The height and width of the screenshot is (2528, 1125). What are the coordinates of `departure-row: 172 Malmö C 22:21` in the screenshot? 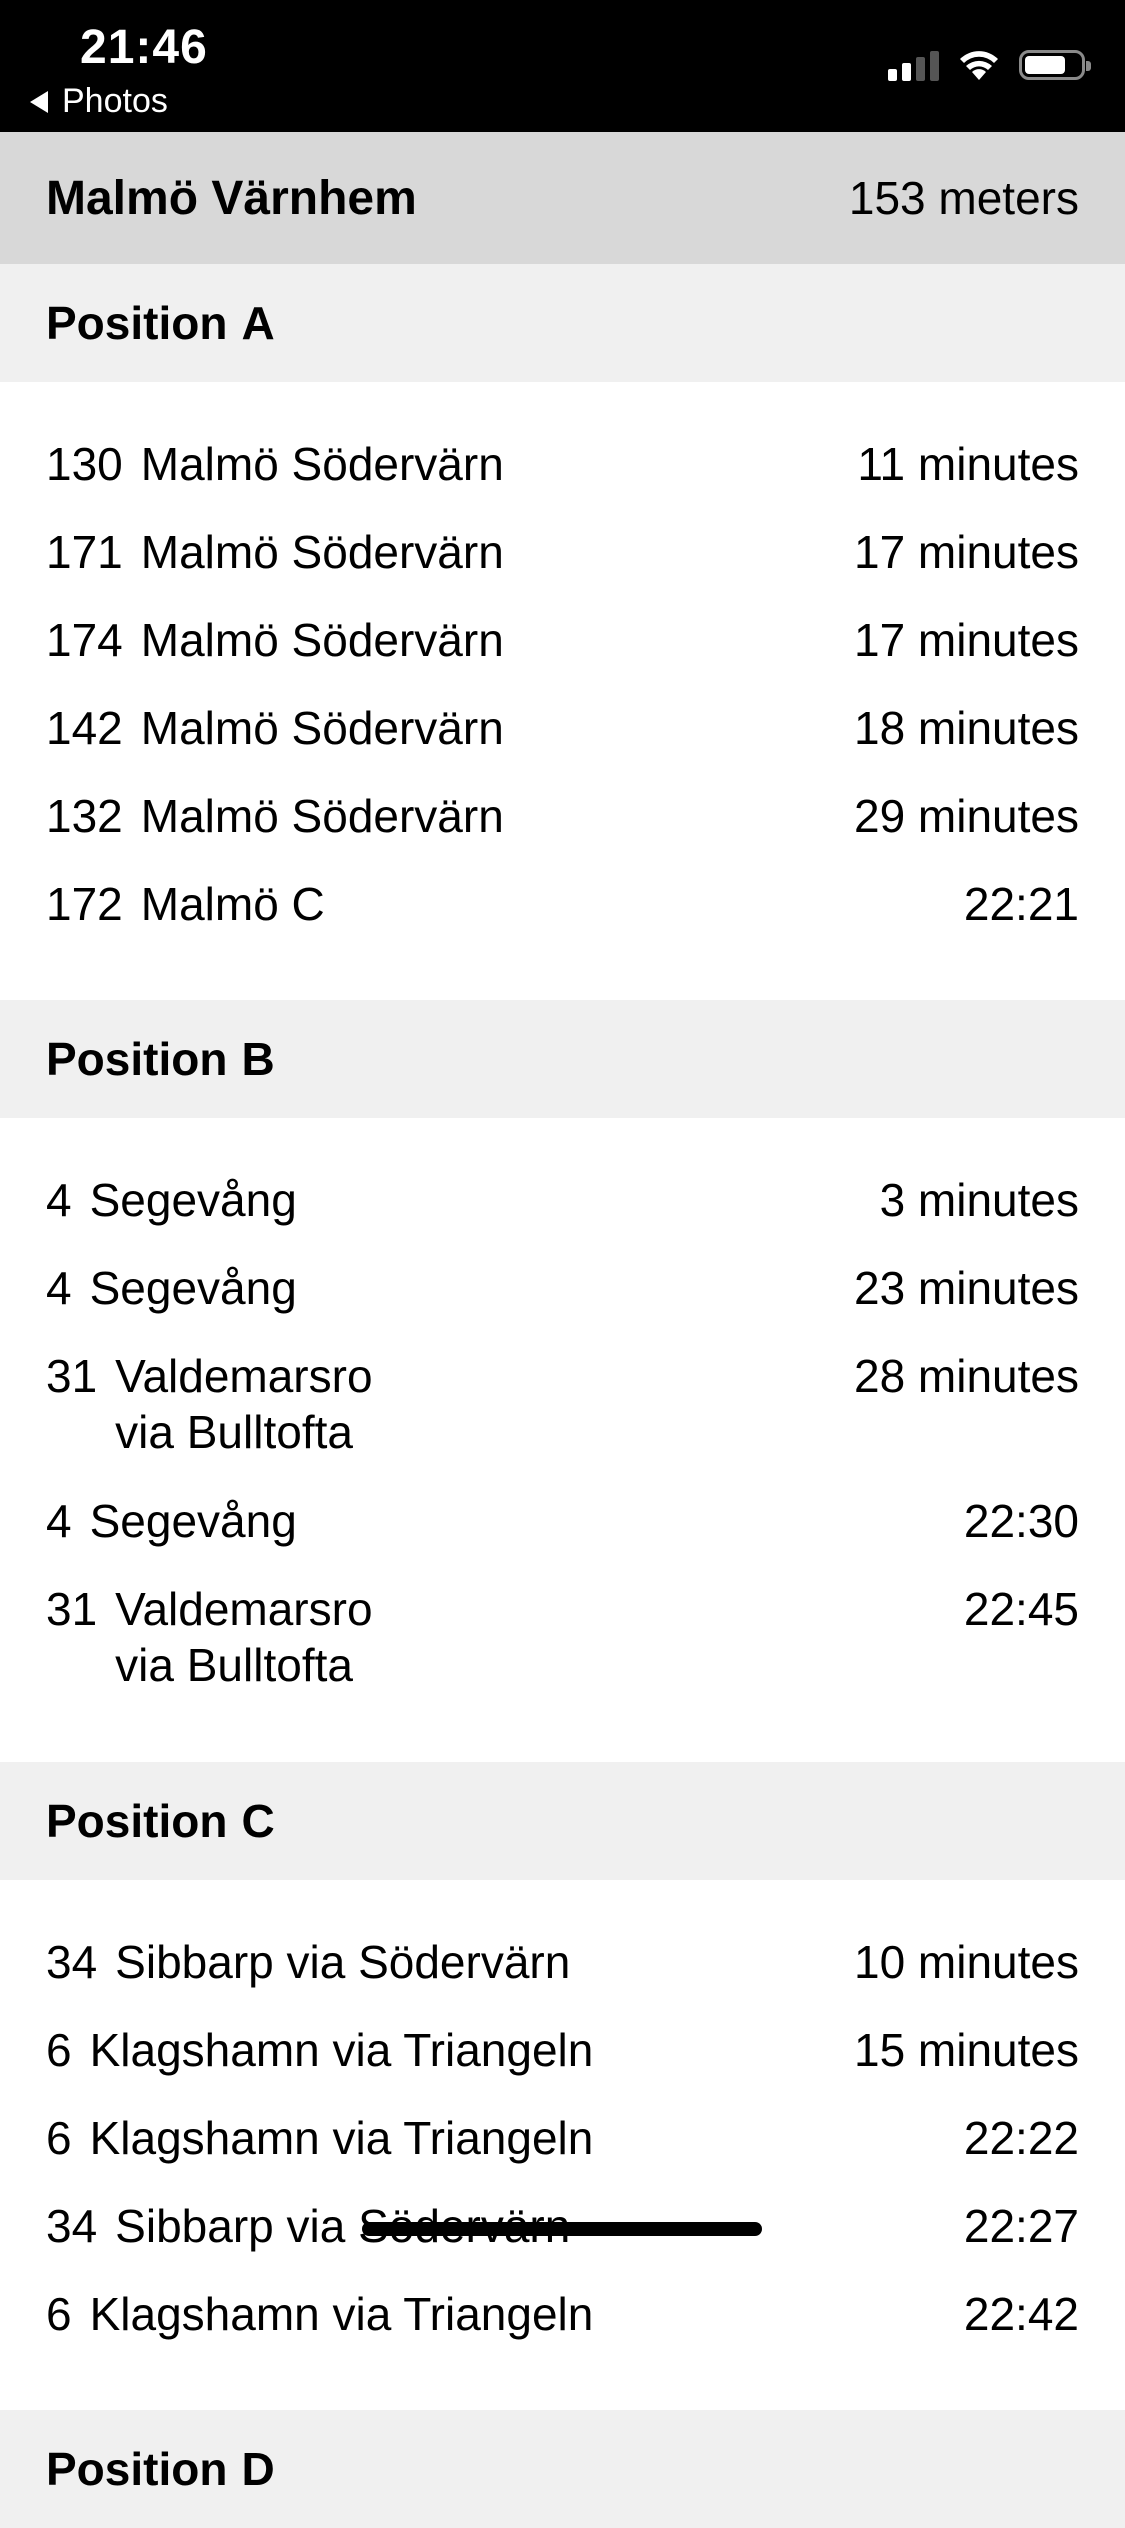 It's located at (562, 920).